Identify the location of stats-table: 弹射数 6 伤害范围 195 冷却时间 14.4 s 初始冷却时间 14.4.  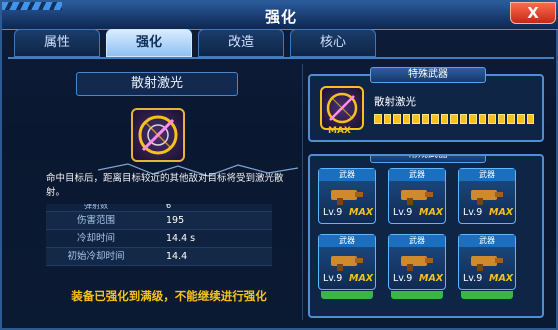
(159, 235).